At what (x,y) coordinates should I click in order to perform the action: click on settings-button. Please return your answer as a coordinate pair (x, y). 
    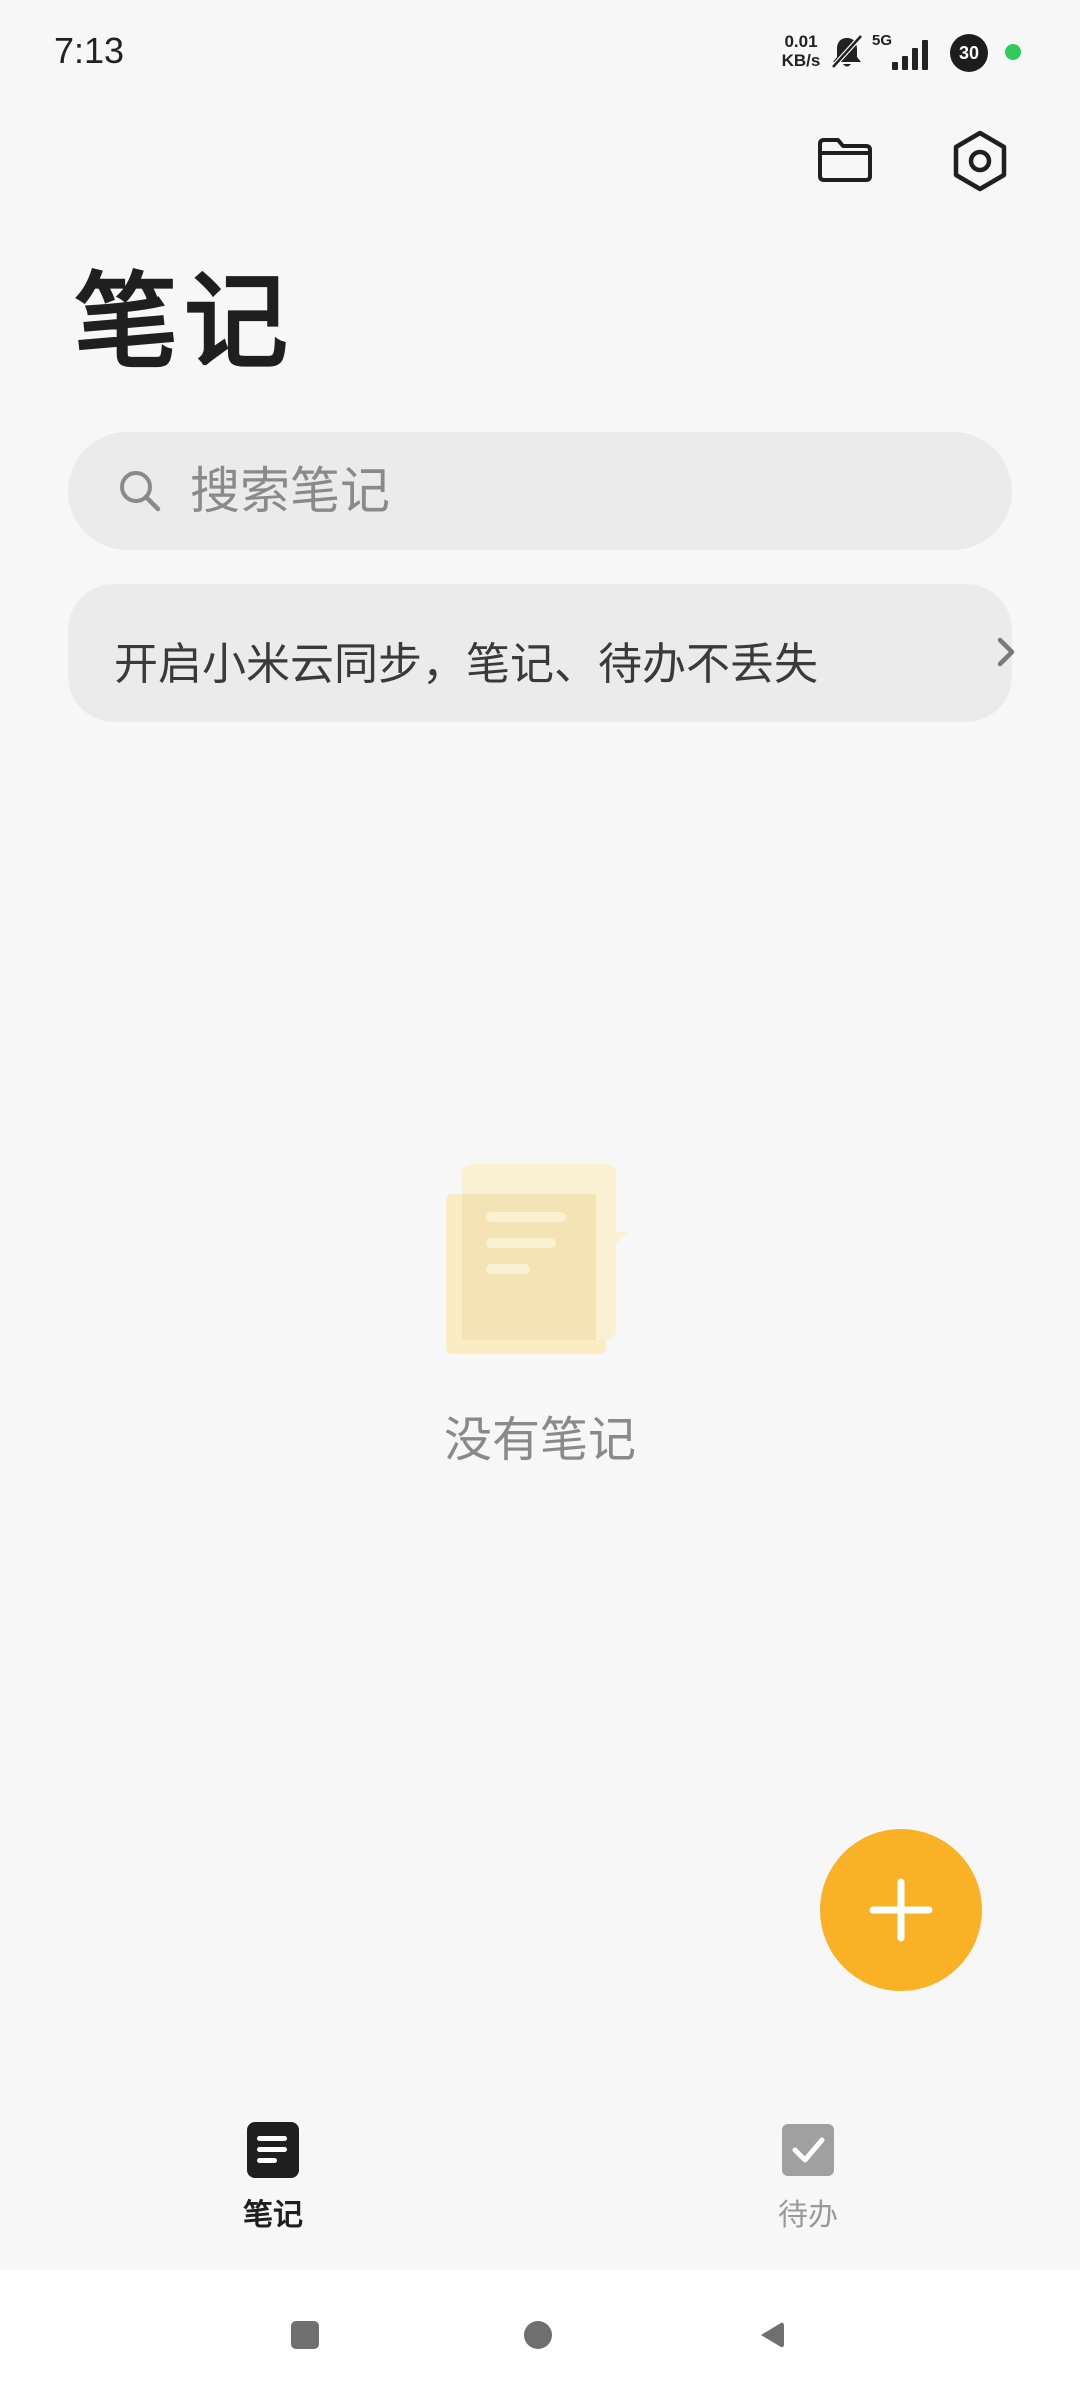
    Looking at the image, I should click on (980, 161).